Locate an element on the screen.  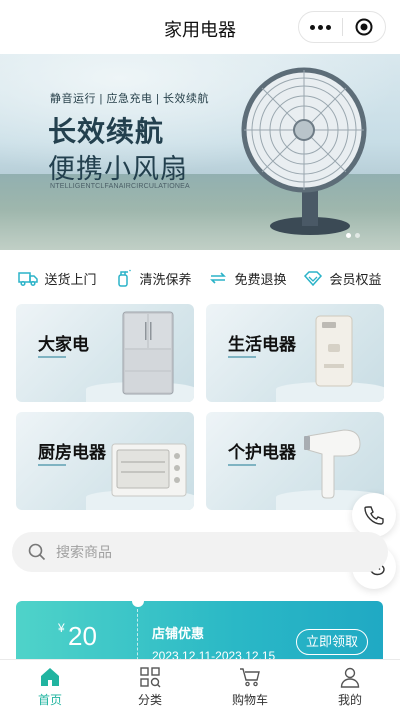
tab-label: 购物车 is located at coordinates (249, 700).